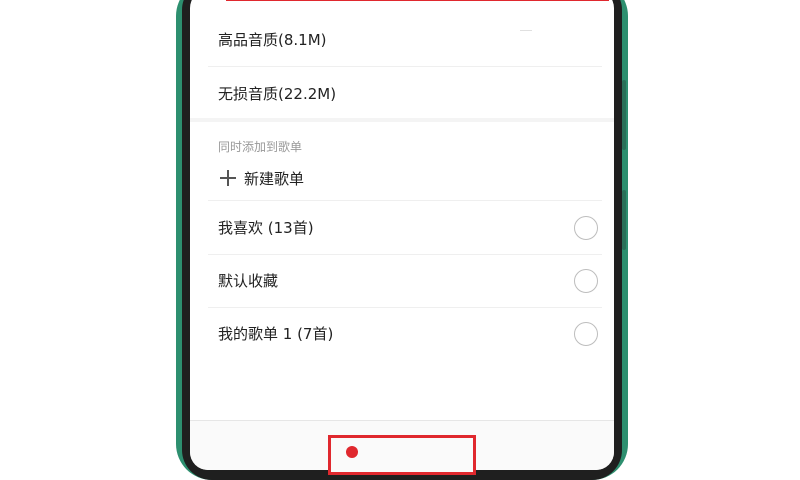  What do you see at coordinates (405, 281) in the screenshot?
I see `playlist-item-default: 默认收藏` at bounding box center [405, 281].